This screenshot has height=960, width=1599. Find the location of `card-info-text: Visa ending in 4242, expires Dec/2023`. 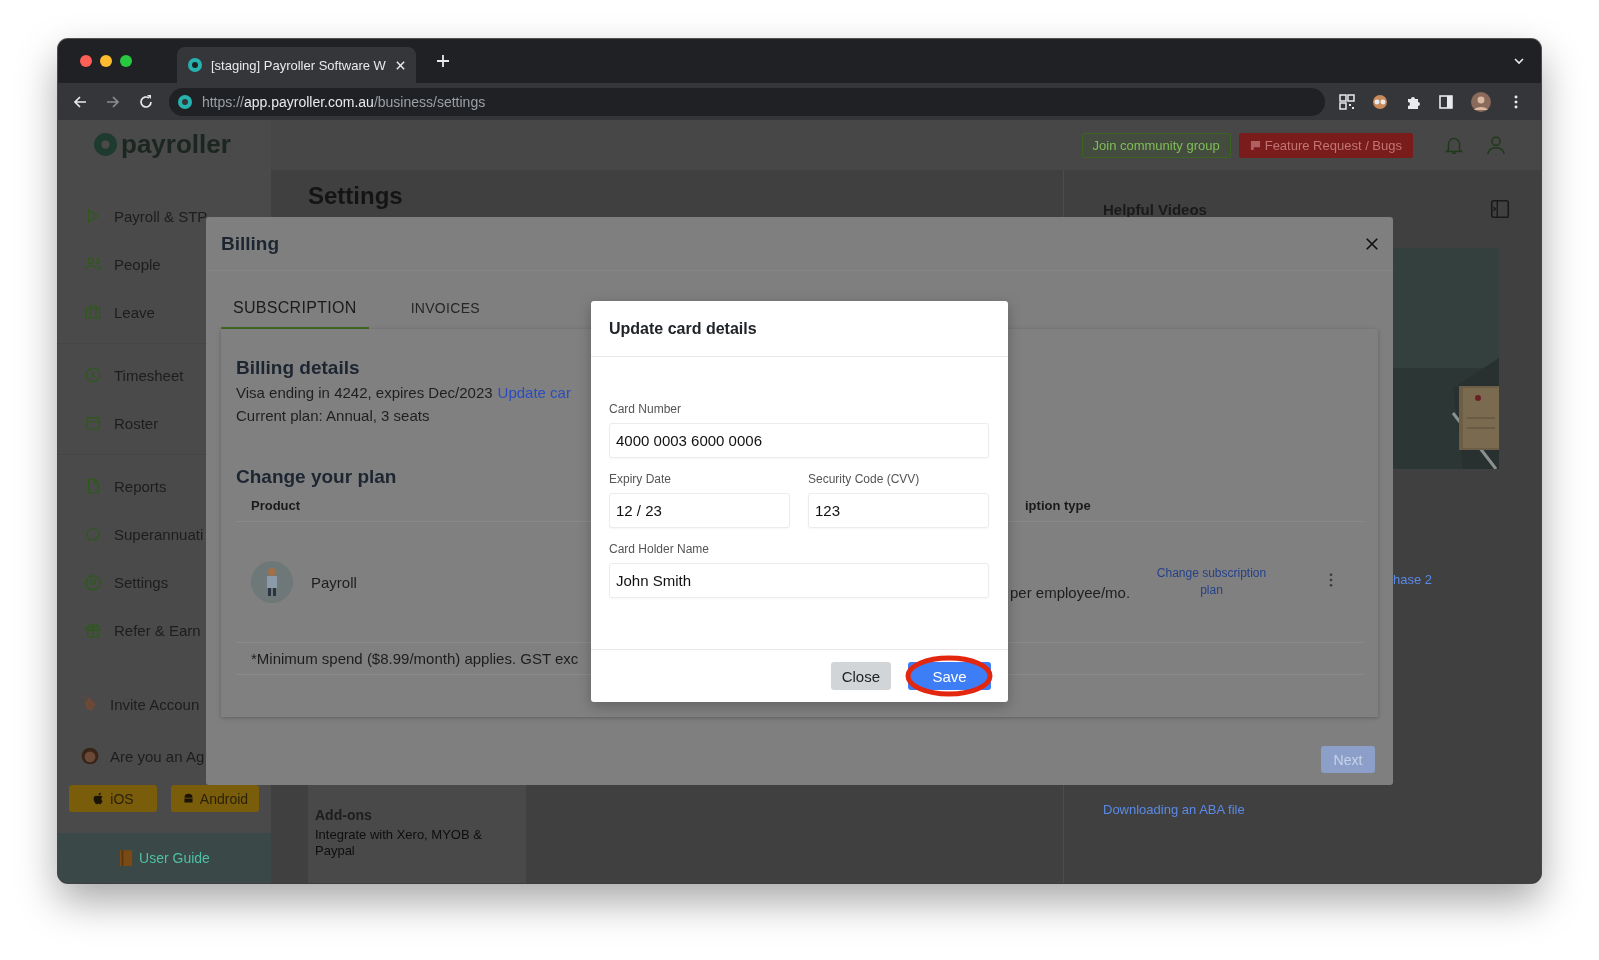

card-info-text: Visa ending in 4242, expires Dec/2023 is located at coordinates (364, 393).